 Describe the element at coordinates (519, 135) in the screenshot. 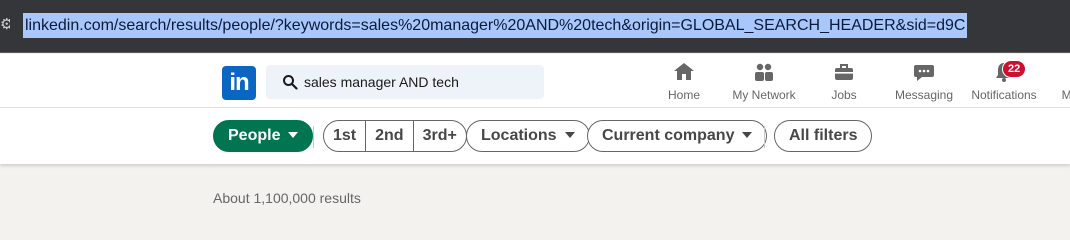

I see `locations-filter-label: Locations` at that location.